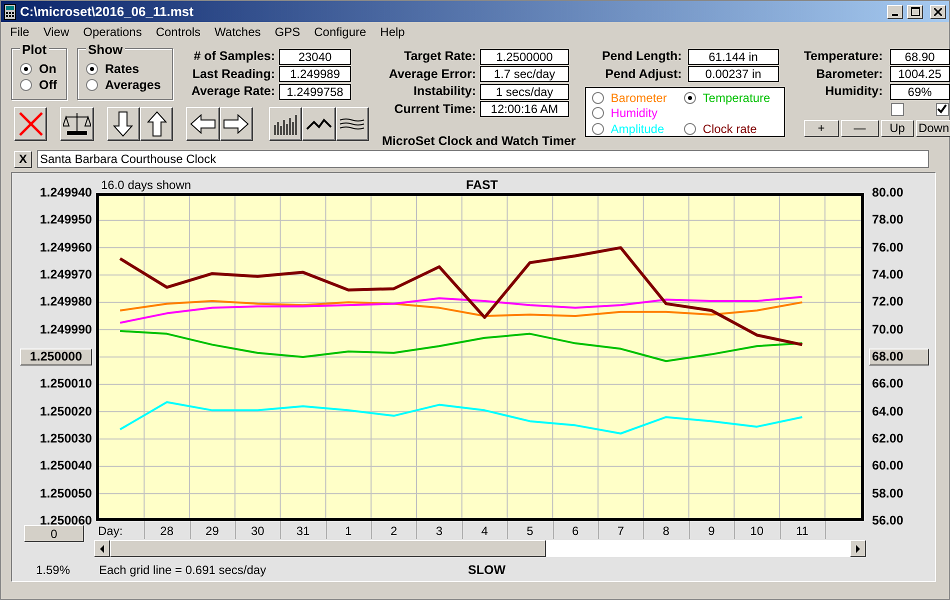 The image size is (950, 600). I want to click on day-number: 31, so click(303, 531).